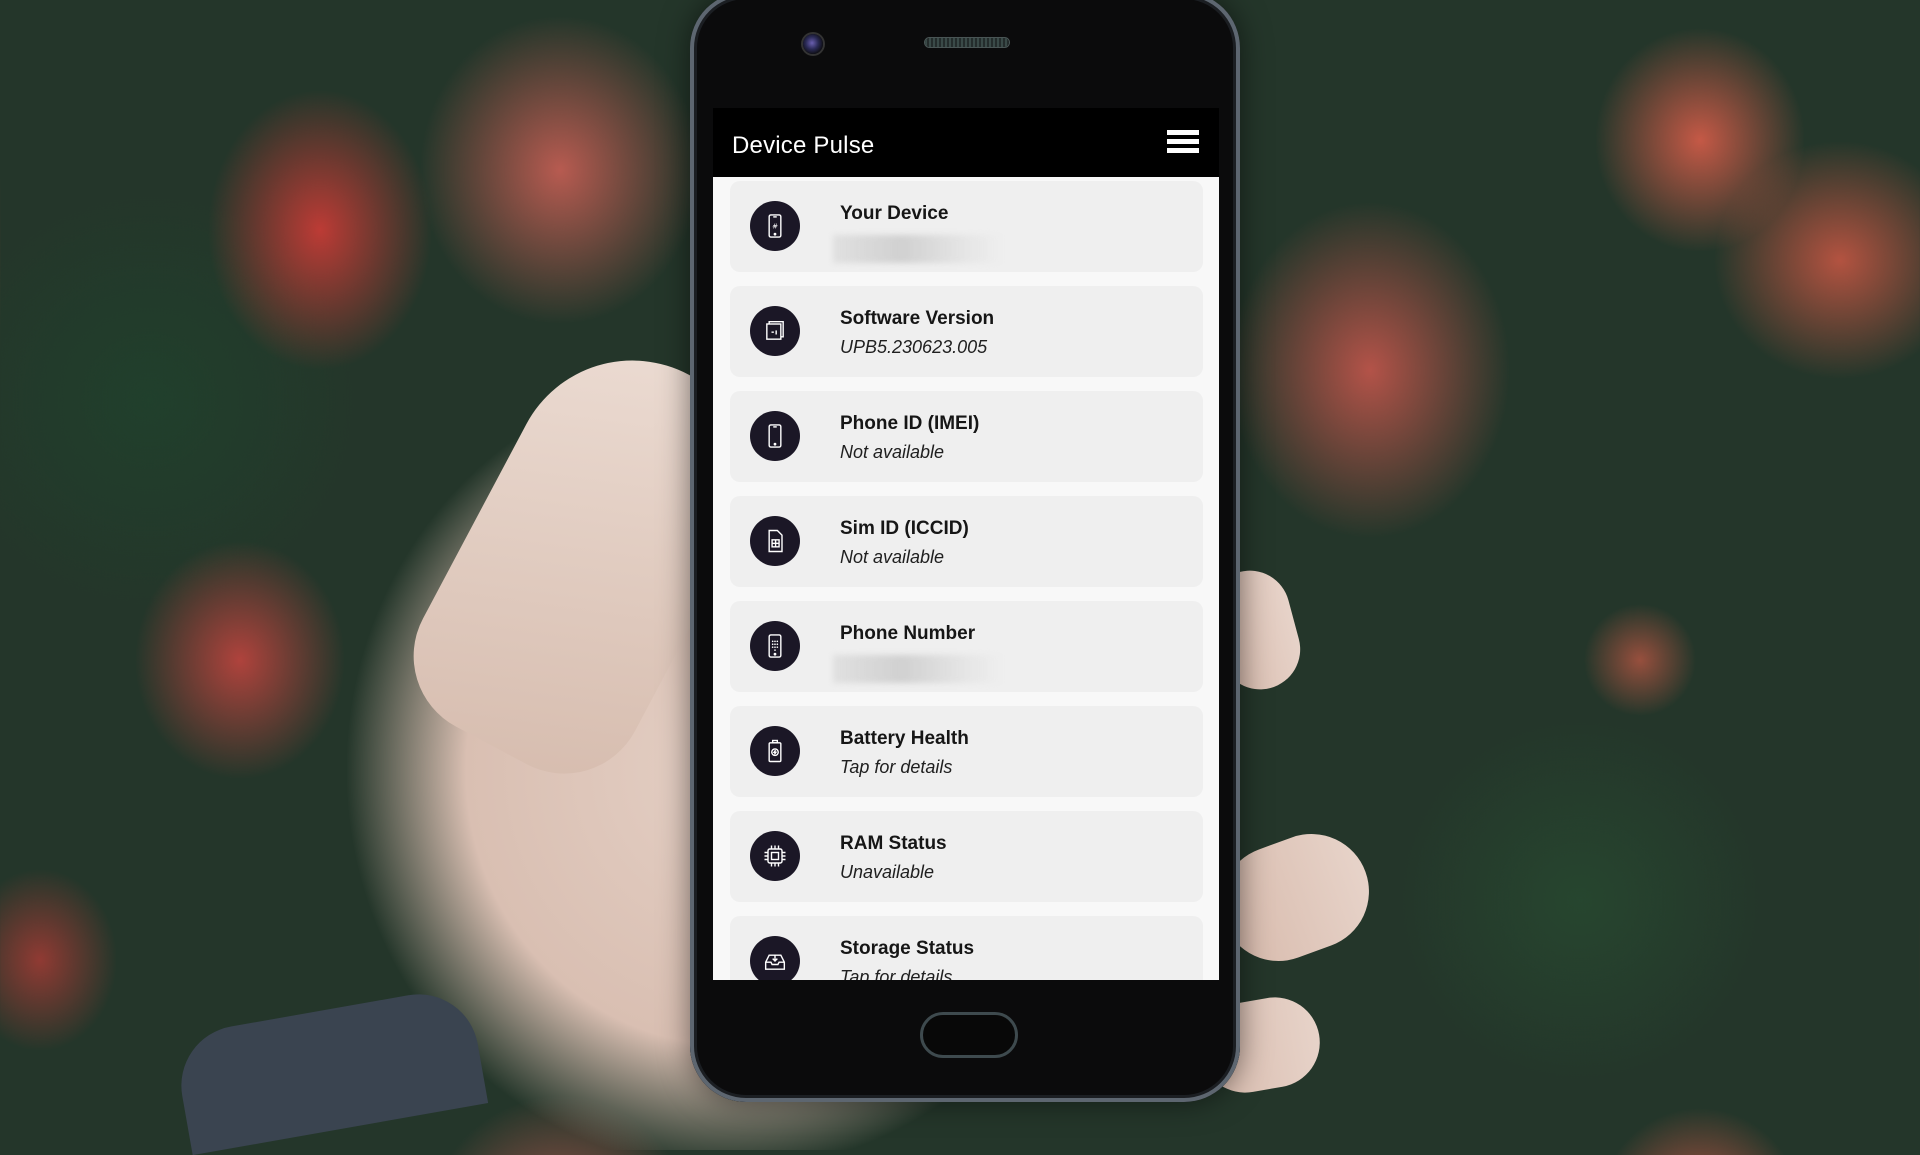 The image size is (1920, 1155). I want to click on chip-icon, so click(775, 856).